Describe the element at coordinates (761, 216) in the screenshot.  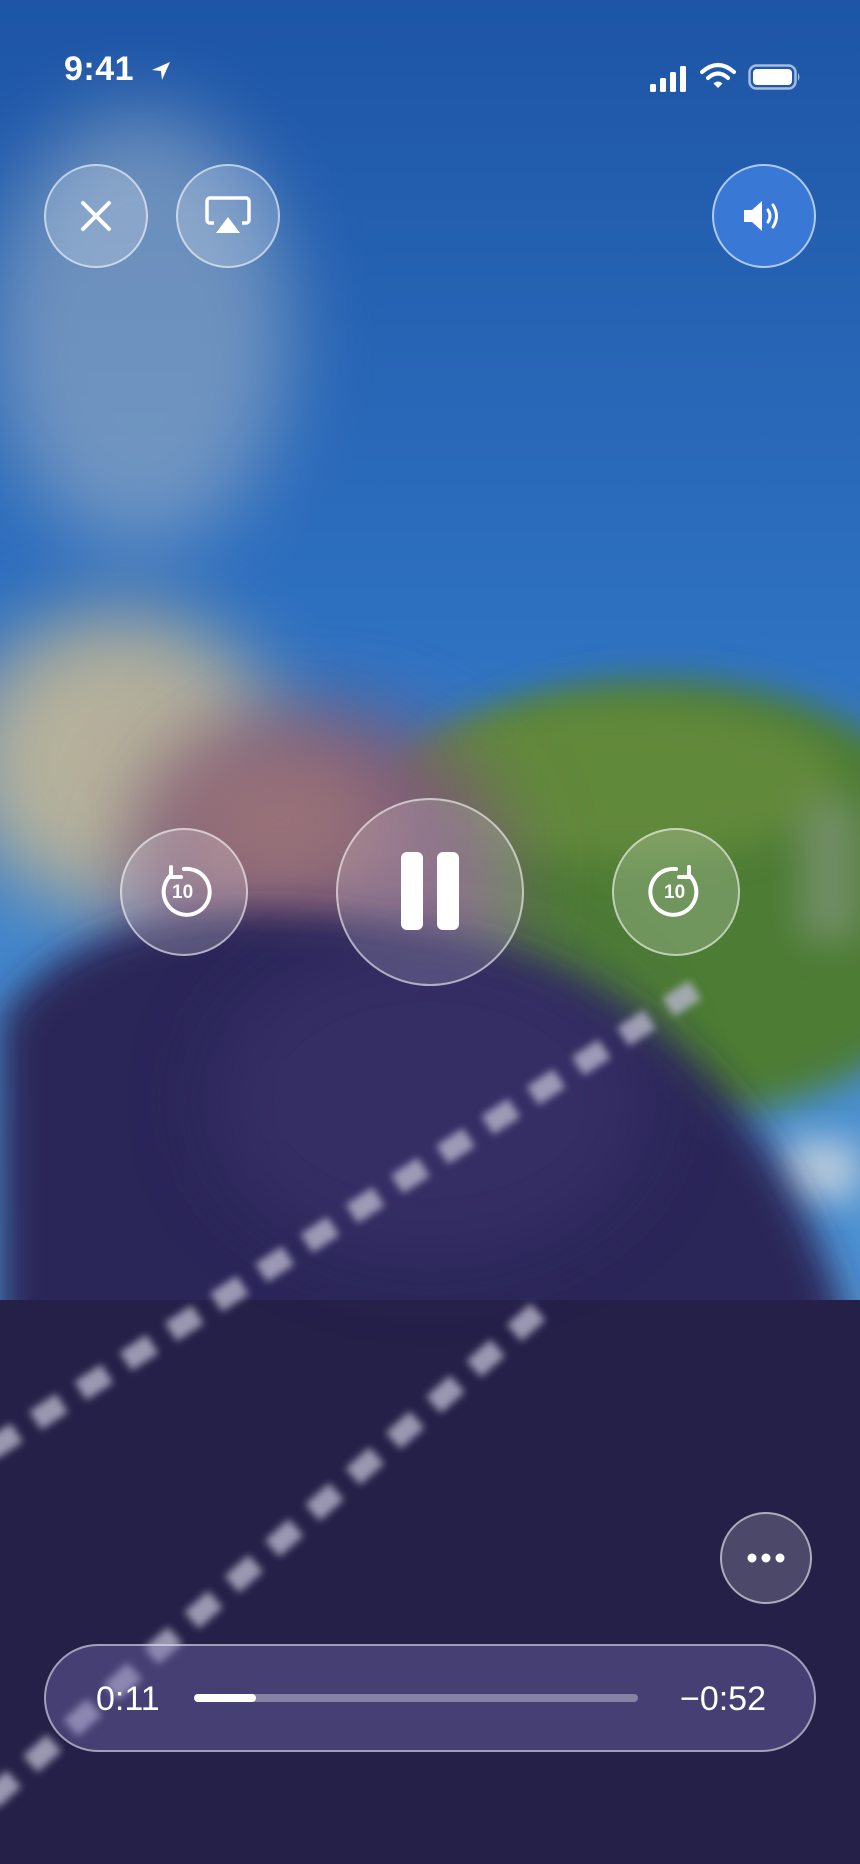
I see `speaker-icon` at that location.